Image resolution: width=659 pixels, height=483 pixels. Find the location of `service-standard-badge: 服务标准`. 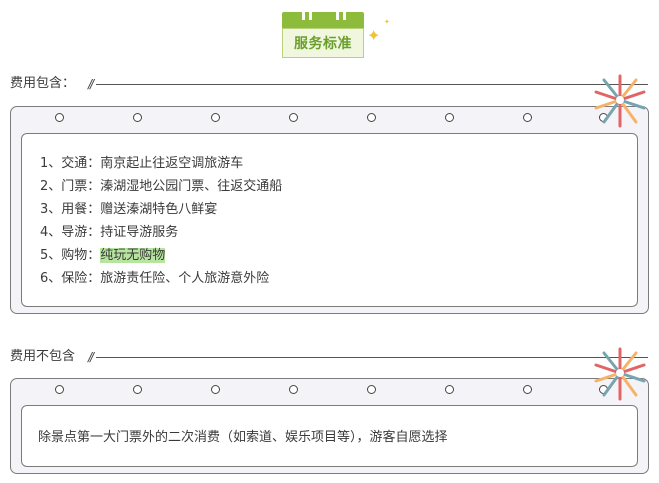

service-standard-badge: 服务标准 is located at coordinates (323, 32).